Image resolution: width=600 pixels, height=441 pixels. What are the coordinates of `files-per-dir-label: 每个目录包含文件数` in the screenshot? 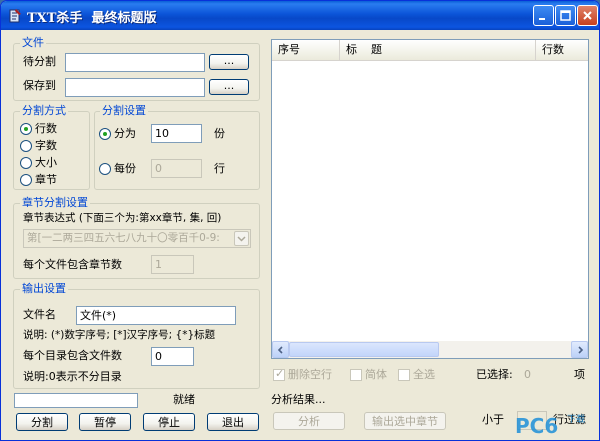 It's located at (72, 355).